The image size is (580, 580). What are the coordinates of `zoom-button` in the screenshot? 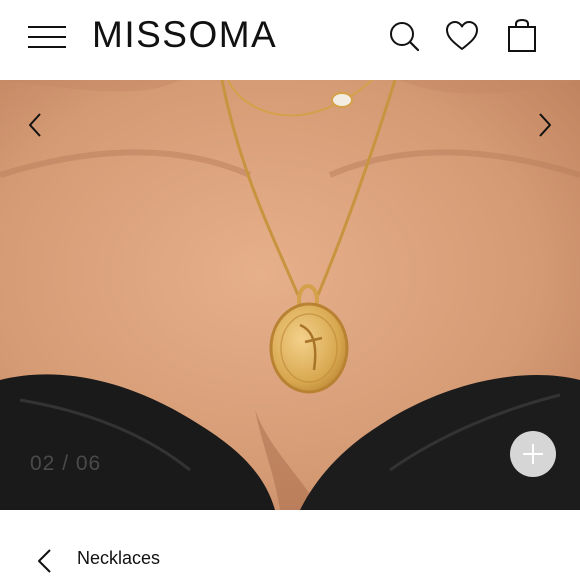 It's located at (533, 454).